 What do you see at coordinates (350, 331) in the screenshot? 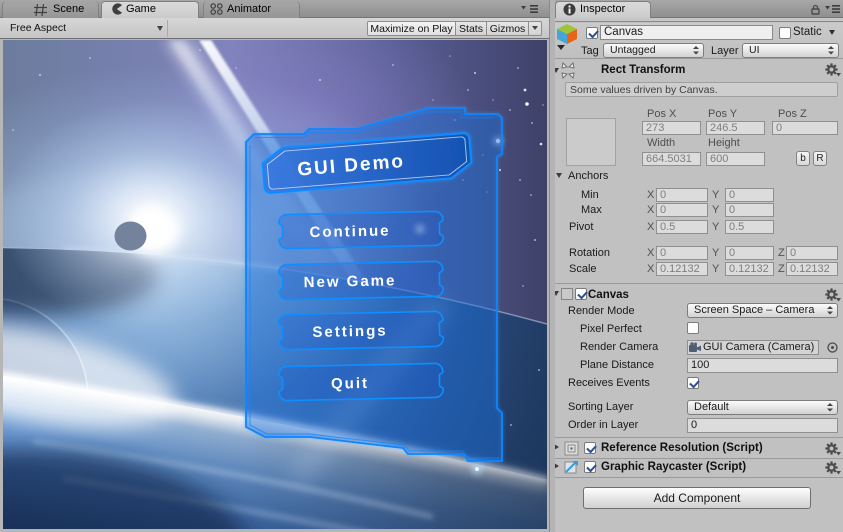
I see `svg-text: Settings` at bounding box center [350, 331].